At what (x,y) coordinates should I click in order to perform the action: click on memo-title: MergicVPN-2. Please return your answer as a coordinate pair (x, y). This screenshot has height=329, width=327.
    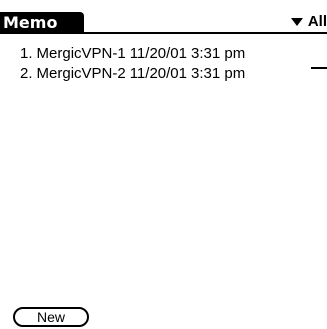
    Looking at the image, I should click on (81, 73).